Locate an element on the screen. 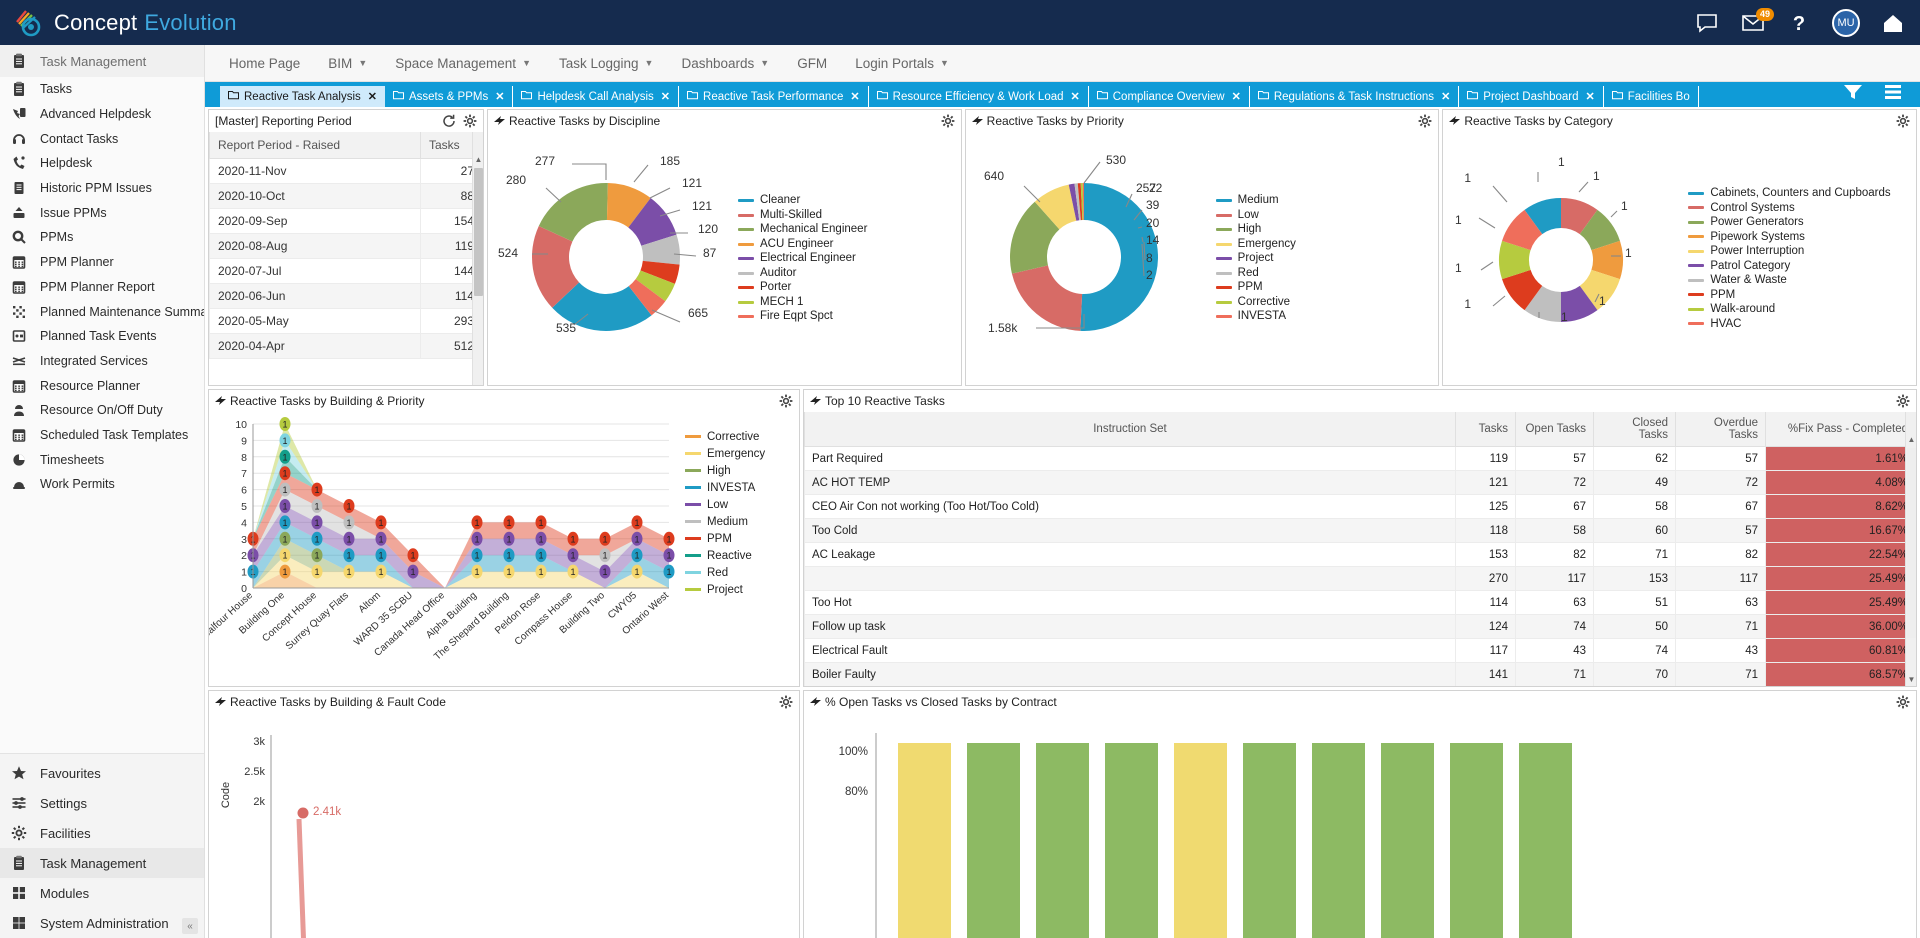 This screenshot has width=1920, height=938. menu-item-dashboards: Dashboards ▼ is located at coordinates (725, 63).